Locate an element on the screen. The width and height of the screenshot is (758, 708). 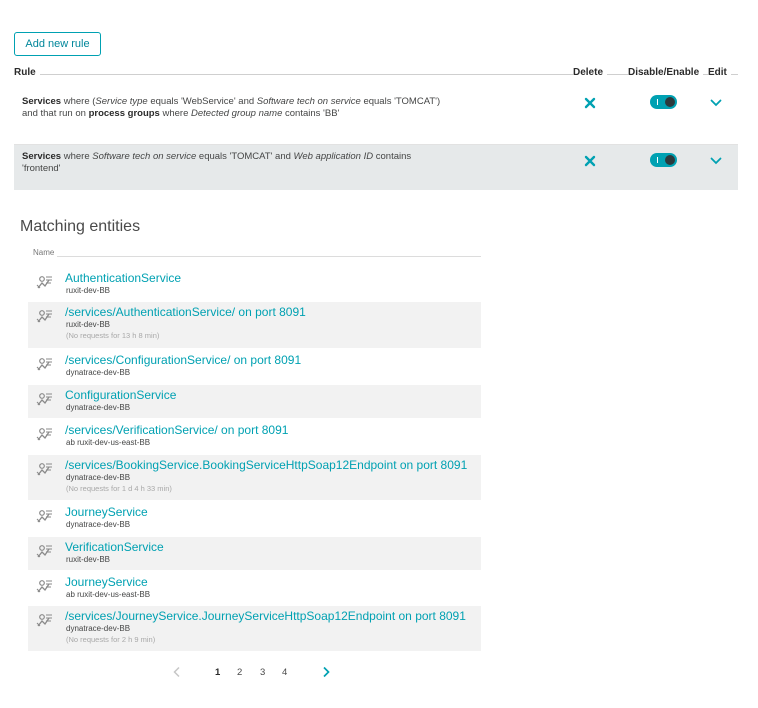
entity-row: AuthenticationService ruxit-dev-BB is located at coordinates (254, 284).